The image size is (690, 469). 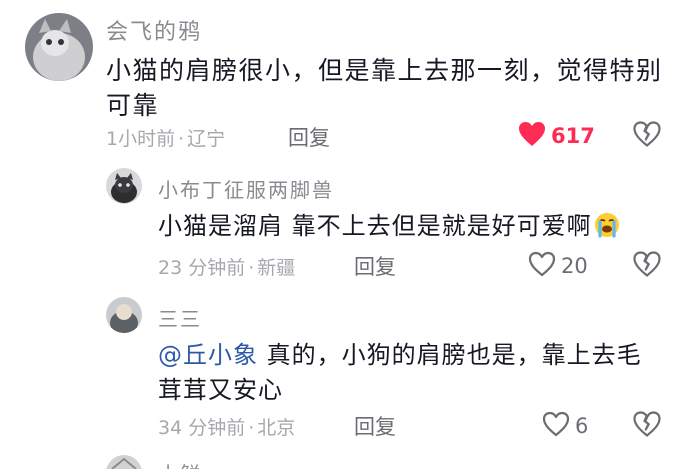 What do you see at coordinates (532, 136) in the screenshot?
I see `heart-filled-icon` at bounding box center [532, 136].